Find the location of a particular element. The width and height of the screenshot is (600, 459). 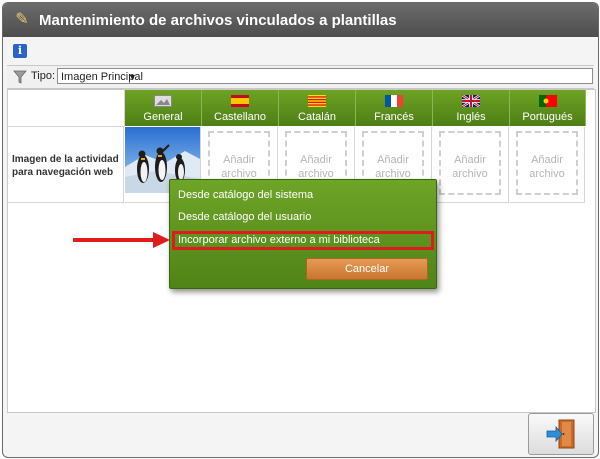

filter-bar: Tipo: Imagen Principal ▼ is located at coordinates (300, 77).